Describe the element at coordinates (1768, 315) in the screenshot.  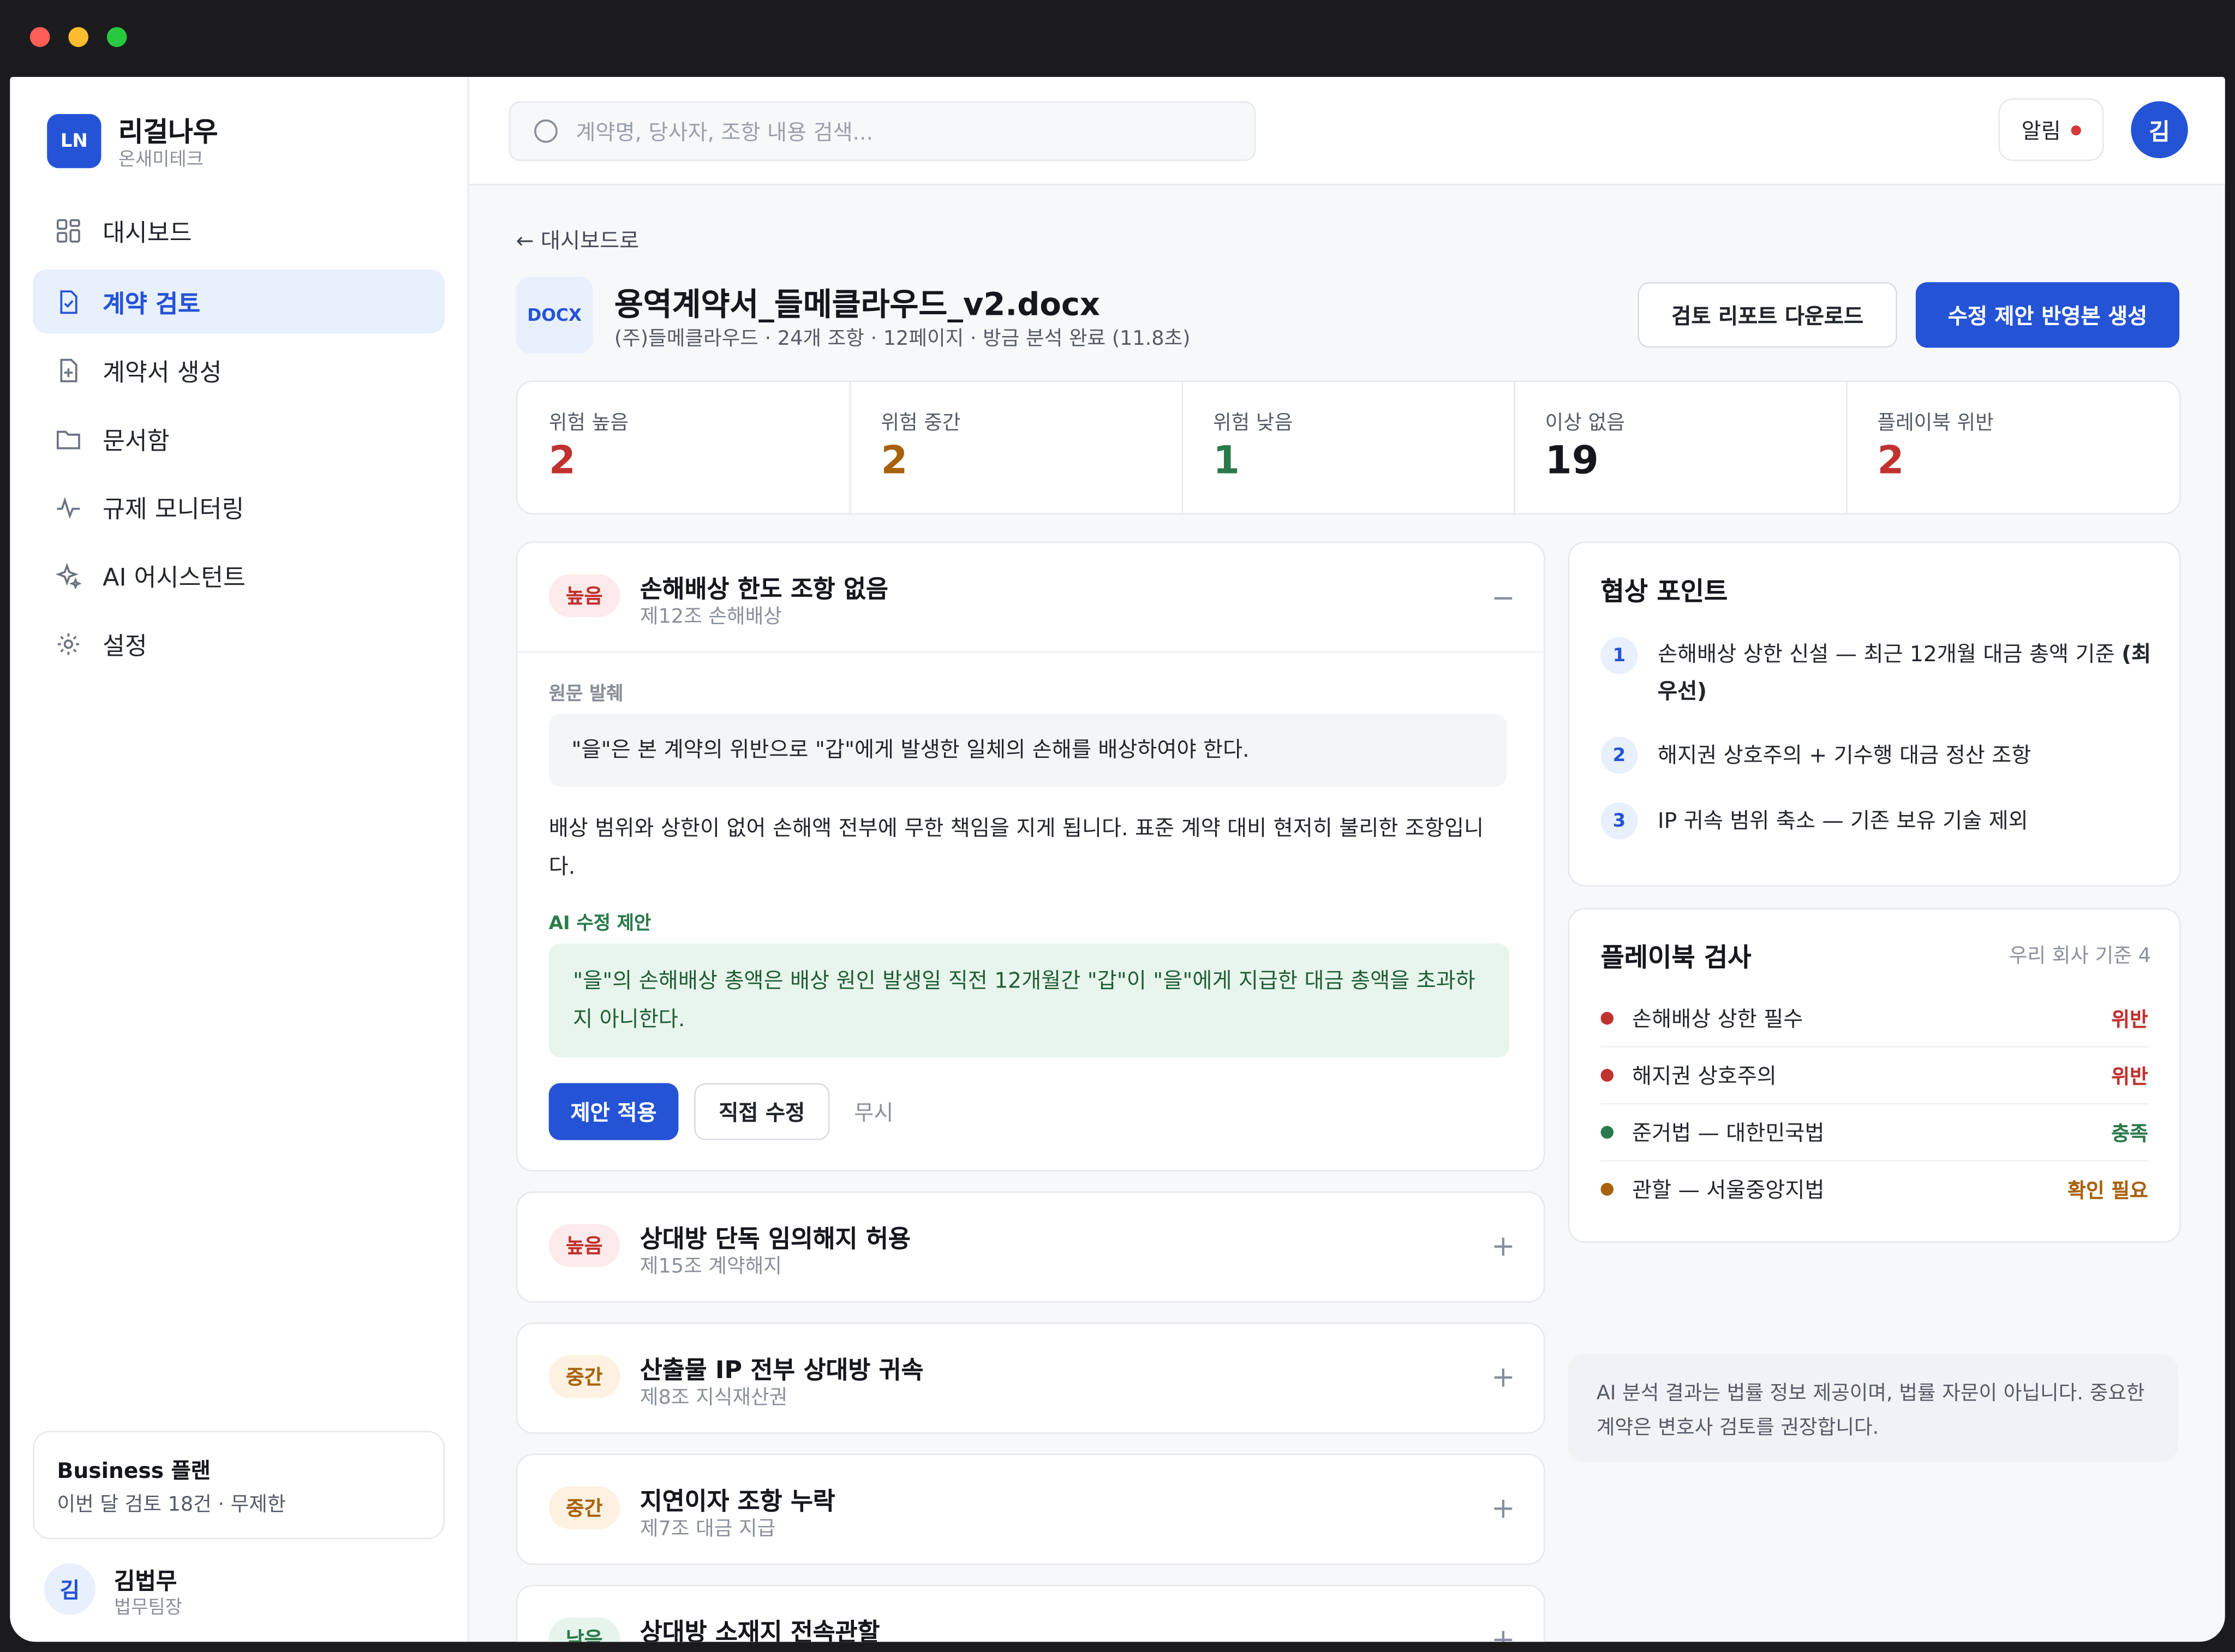
I see `download-report-button: 검토 리포트 다운로드` at that location.